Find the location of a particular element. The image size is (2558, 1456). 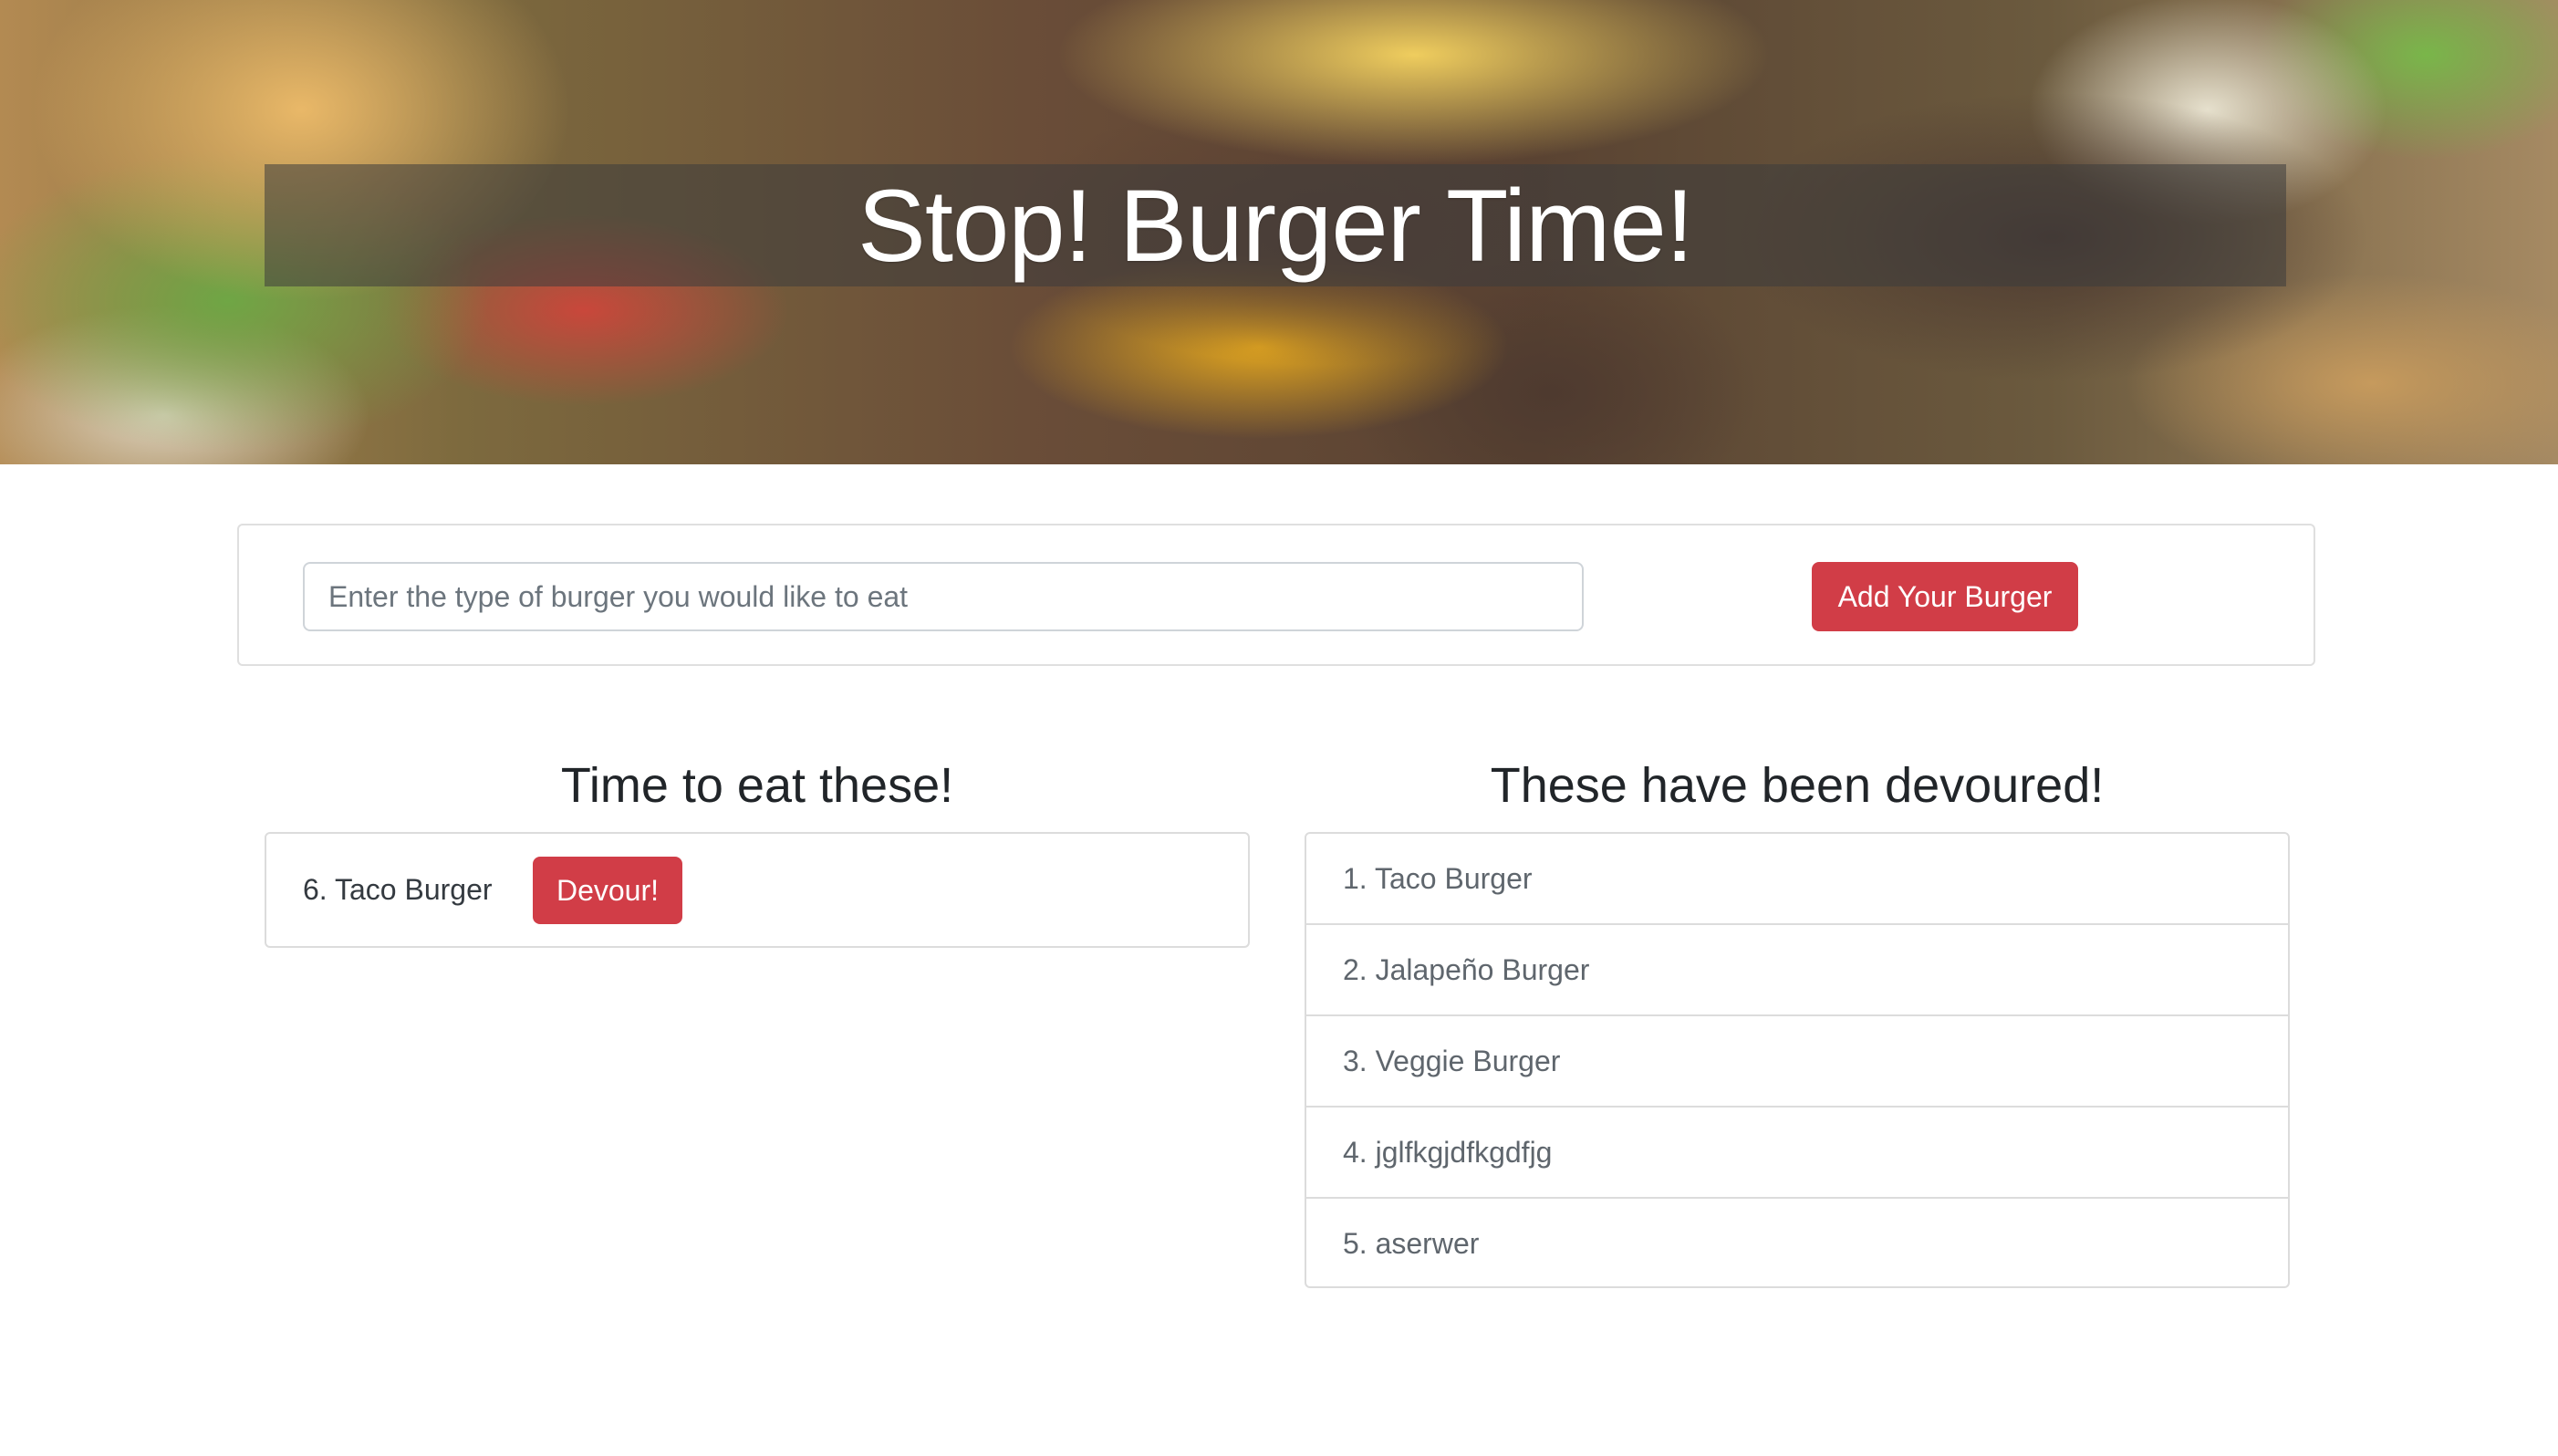

add-burger-form: Add Your Burger is located at coordinates (1276, 595).